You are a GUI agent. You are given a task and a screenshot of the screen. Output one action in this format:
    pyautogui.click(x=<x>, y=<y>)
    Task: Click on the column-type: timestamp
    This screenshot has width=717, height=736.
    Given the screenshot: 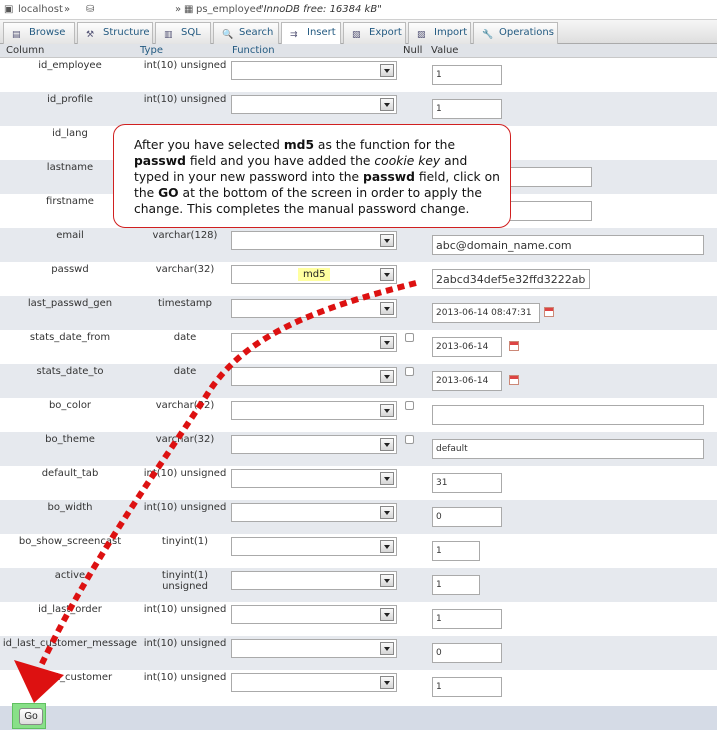 What is the action you would take?
    pyautogui.click(x=185, y=303)
    